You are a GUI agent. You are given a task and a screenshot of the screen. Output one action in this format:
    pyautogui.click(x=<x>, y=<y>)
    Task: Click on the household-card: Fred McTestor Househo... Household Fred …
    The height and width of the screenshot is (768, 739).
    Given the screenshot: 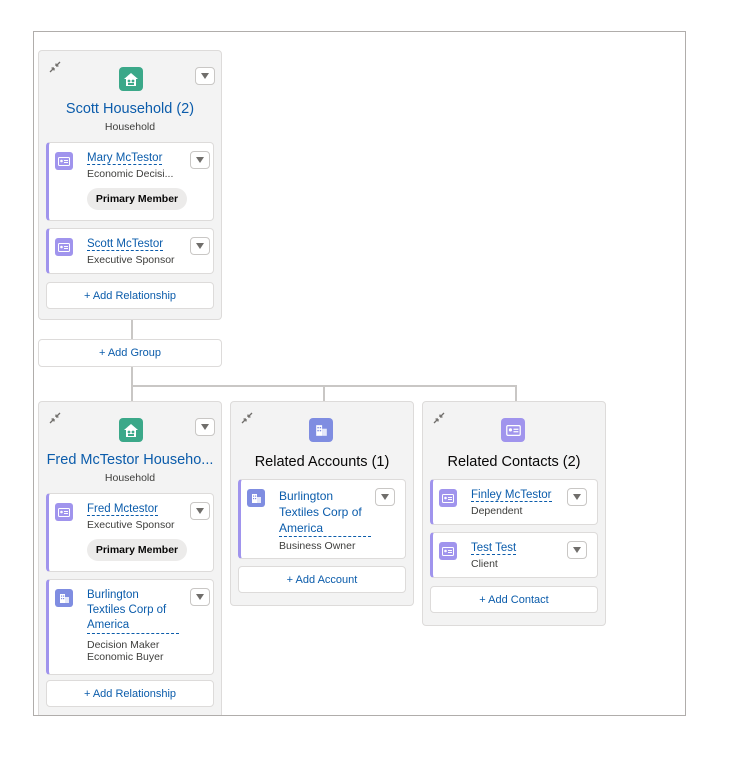 What is the action you would take?
    pyautogui.click(x=130, y=558)
    